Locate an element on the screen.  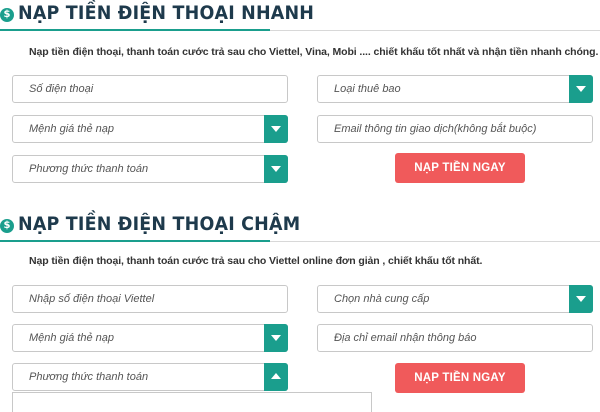
section-title: NẠP TIỀN ĐIỆN THOẠI NHANH is located at coordinates (166, 13).